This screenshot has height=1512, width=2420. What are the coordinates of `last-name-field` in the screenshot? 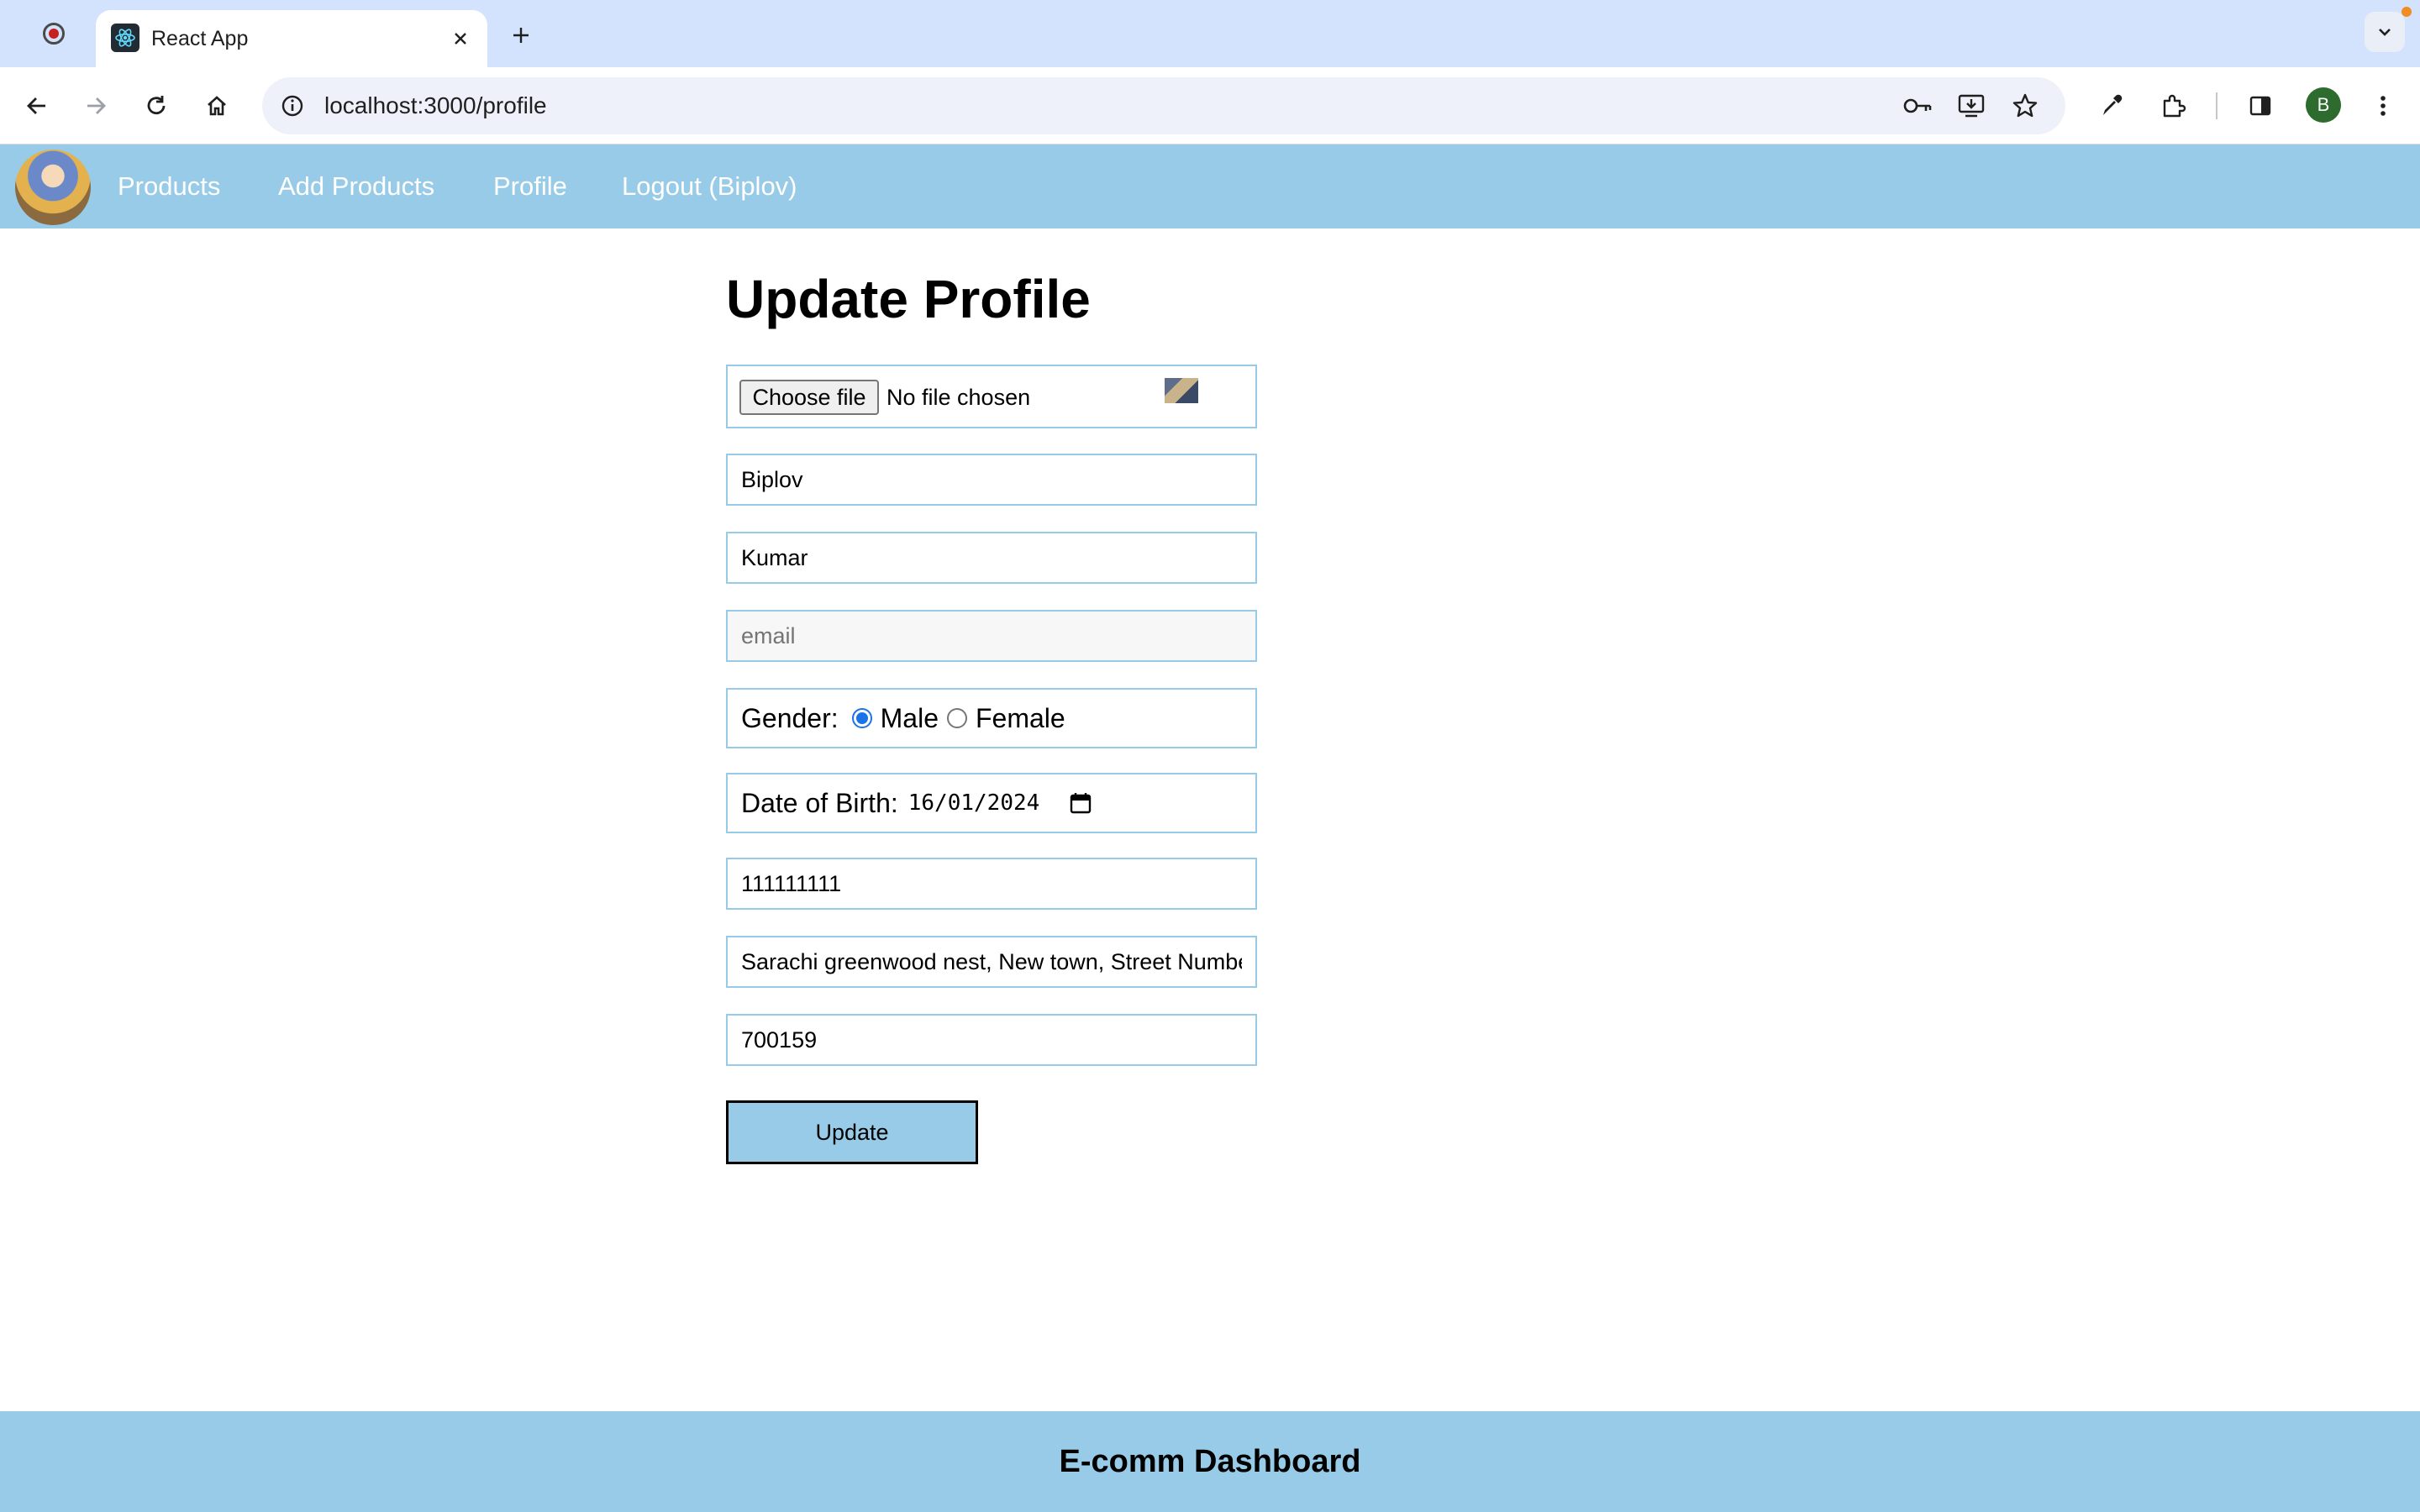 It's located at (992, 558).